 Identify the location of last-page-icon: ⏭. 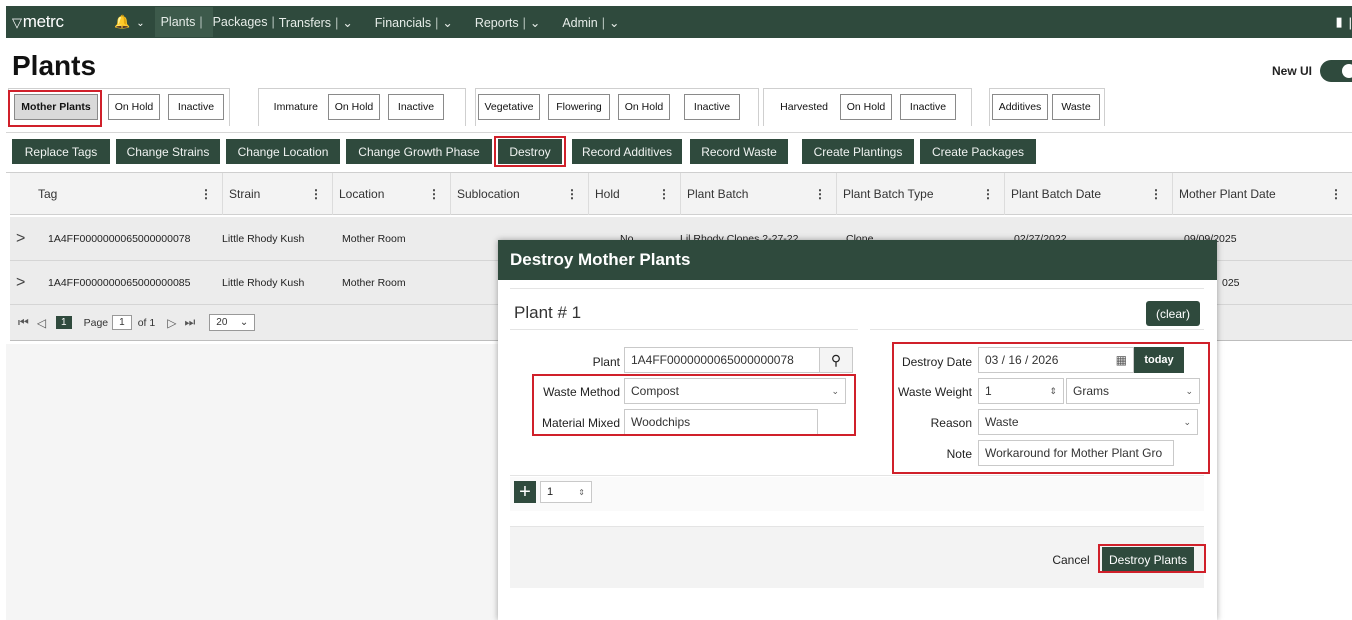
(189, 322).